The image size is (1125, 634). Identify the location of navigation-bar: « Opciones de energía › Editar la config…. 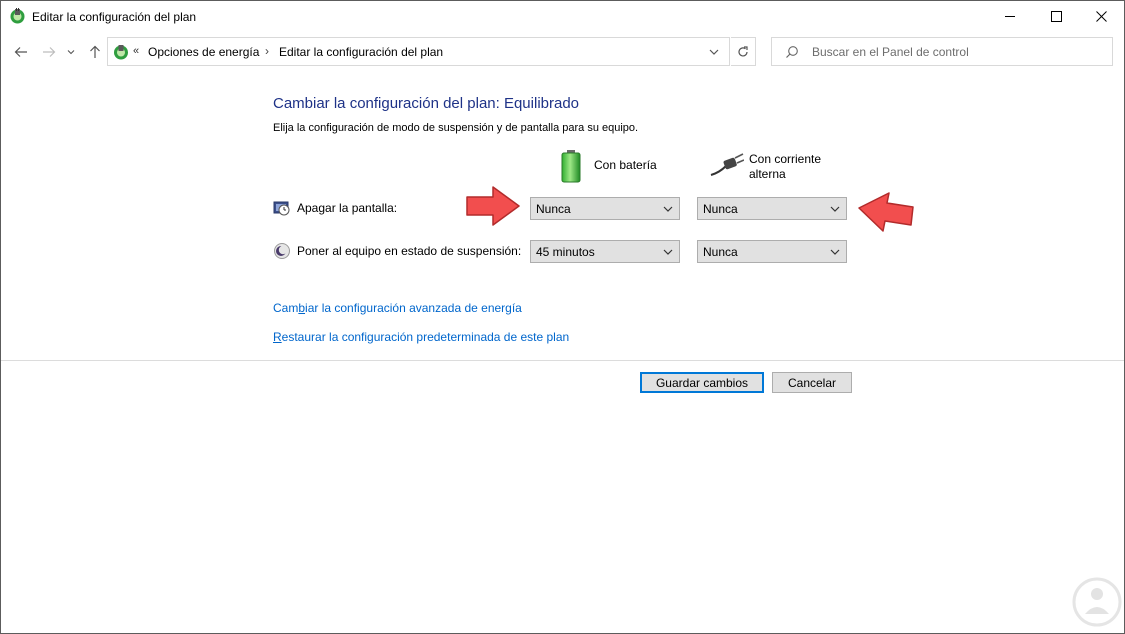
(562, 52).